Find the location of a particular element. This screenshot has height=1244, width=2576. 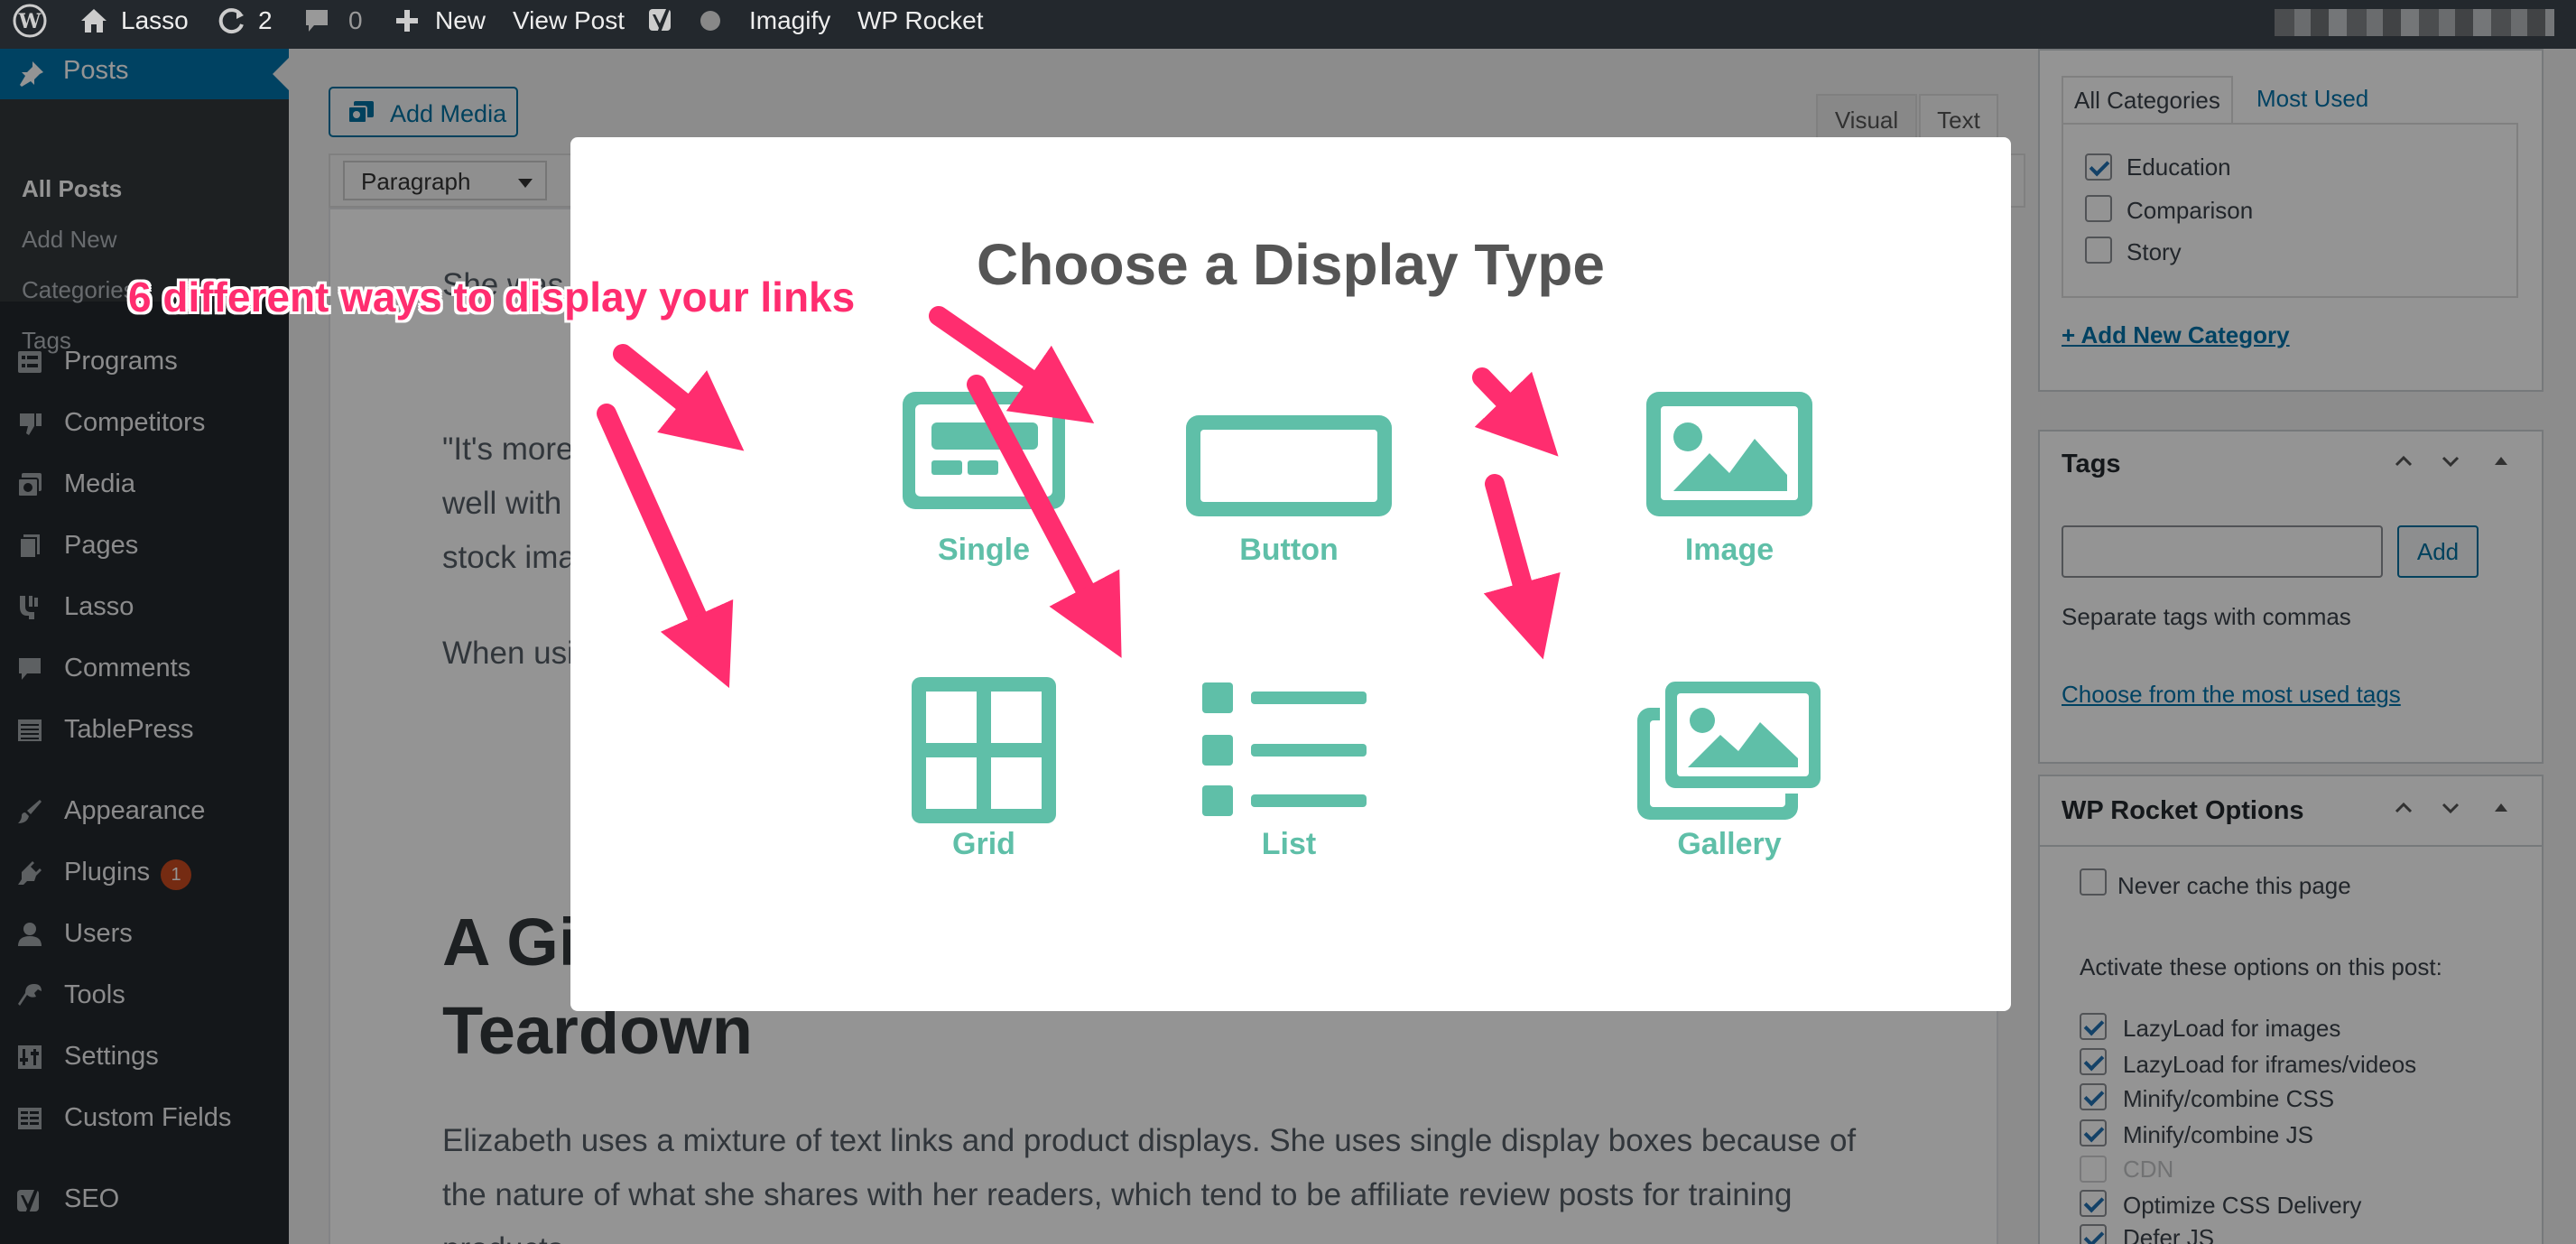

option-label: Gallery is located at coordinates (1729, 844).